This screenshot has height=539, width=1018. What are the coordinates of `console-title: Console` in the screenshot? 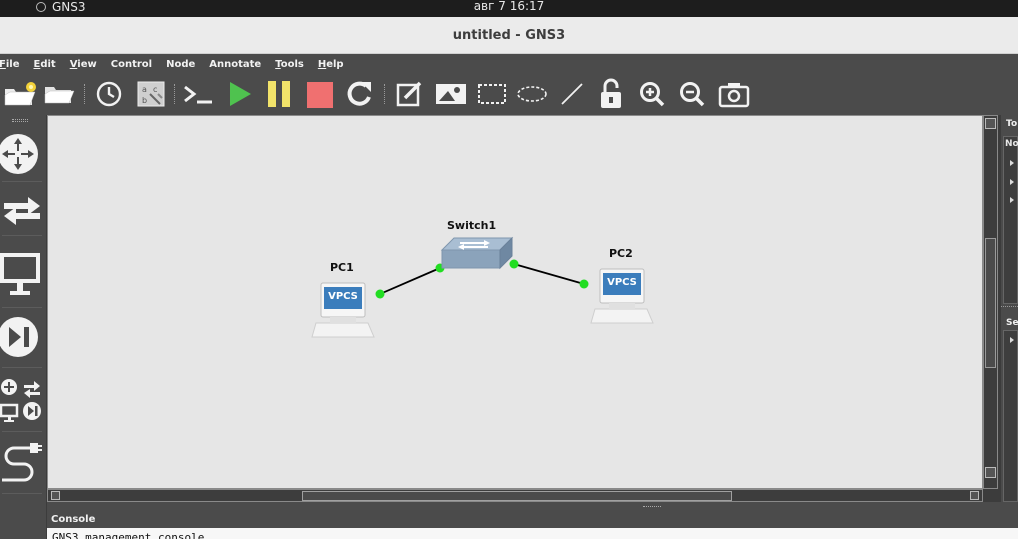 It's located at (73, 519).